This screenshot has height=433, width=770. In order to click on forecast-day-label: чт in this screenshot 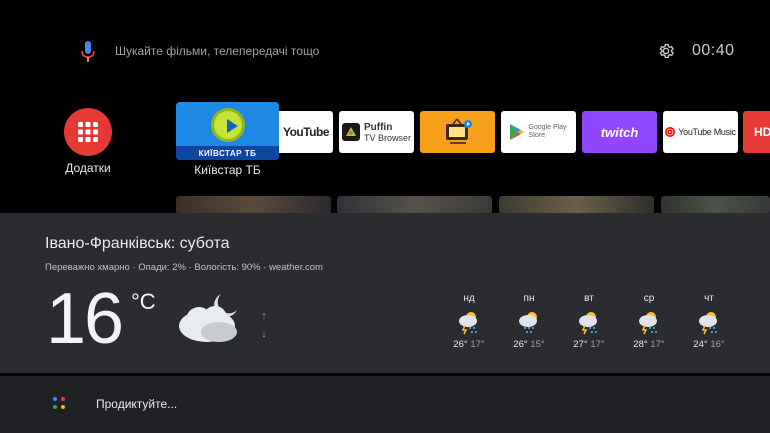, I will do `click(709, 298)`.